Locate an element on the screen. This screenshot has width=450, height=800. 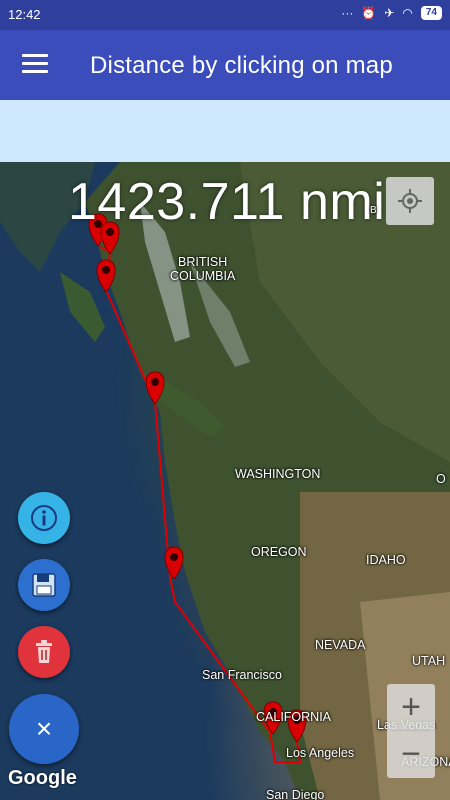
distance-readout: 1423.711 nmi is located at coordinates (227, 202).